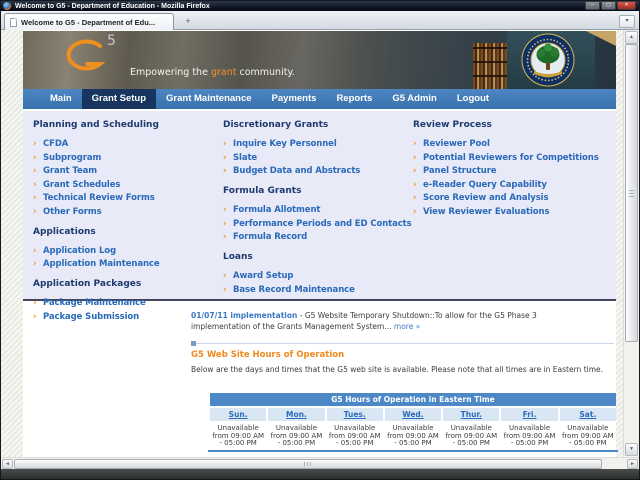 This screenshot has height=480, width=640. What do you see at coordinates (413, 414) in the screenshot?
I see `day-header-wed: Wed.` at bounding box center [413, 414].